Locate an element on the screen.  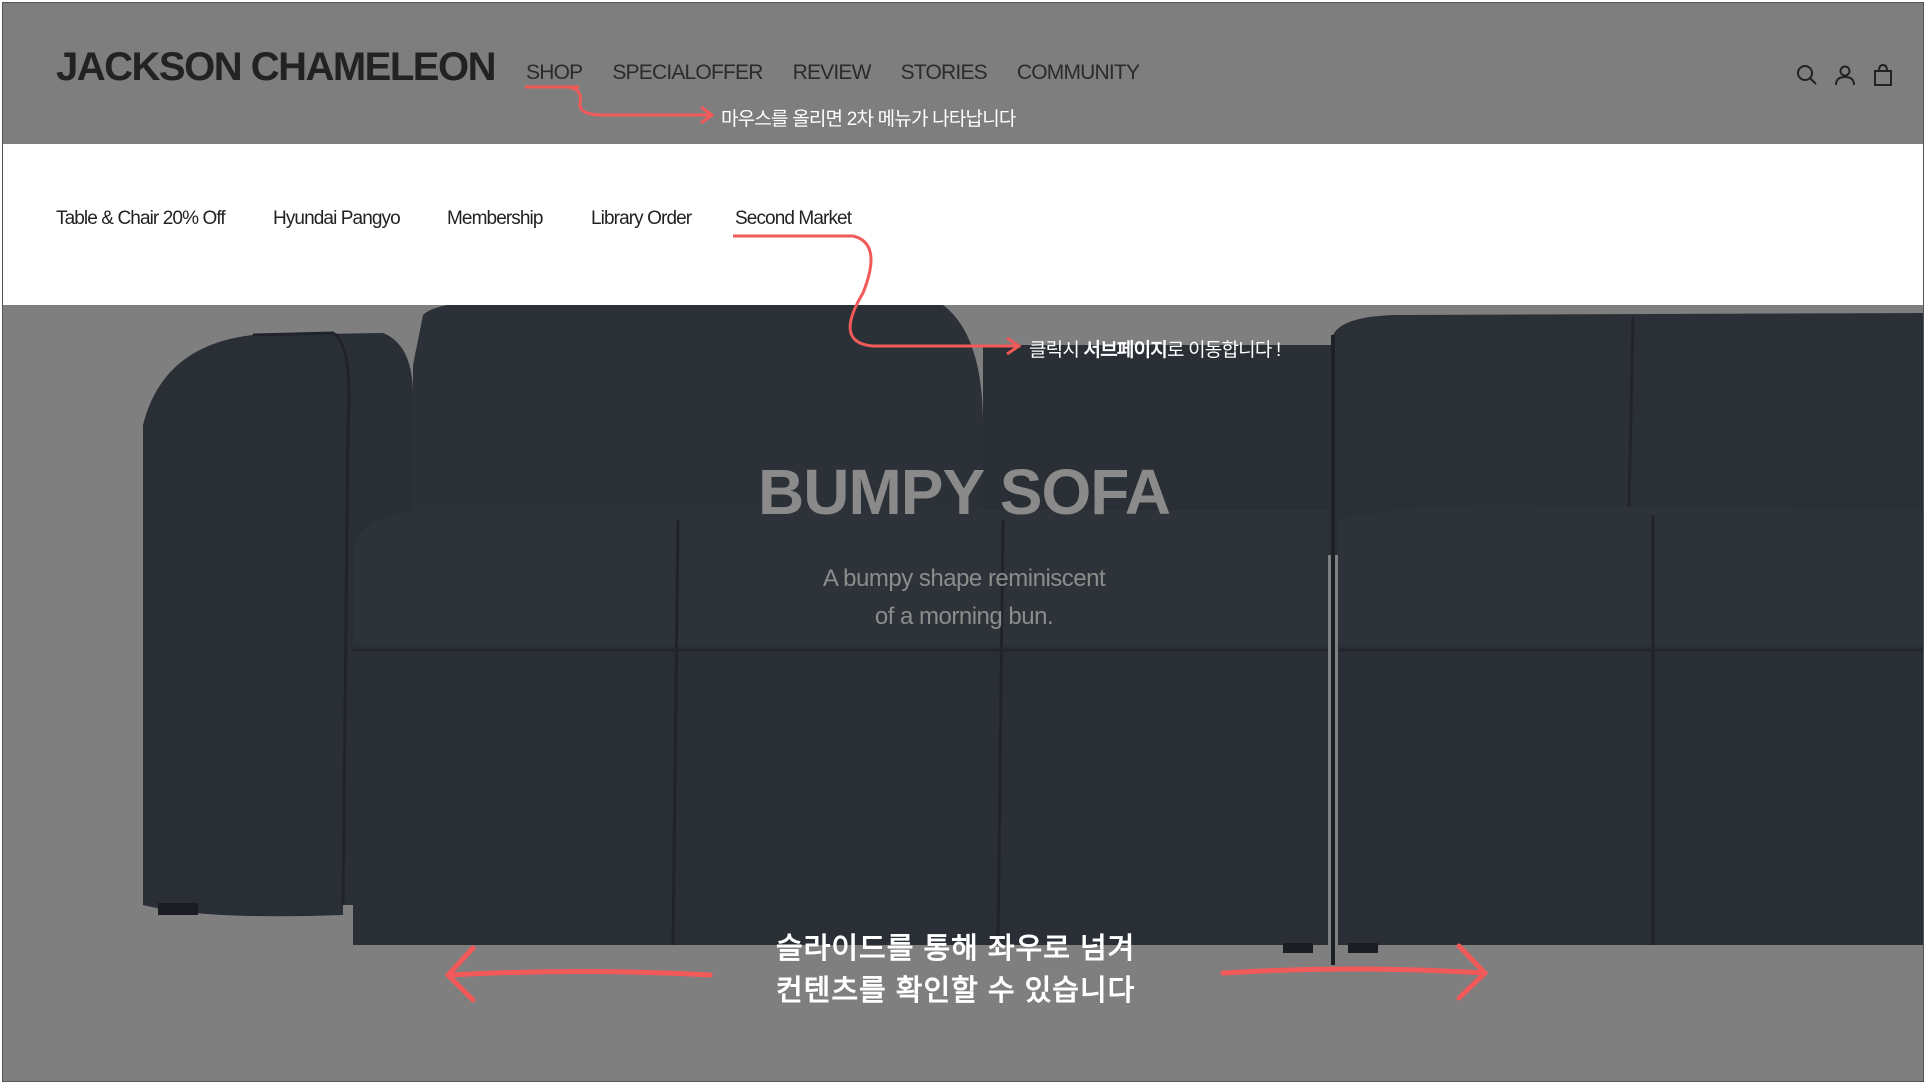
submenu-item-table-chair: Table & Chair 20% Off is located at coordinates (141, 219).